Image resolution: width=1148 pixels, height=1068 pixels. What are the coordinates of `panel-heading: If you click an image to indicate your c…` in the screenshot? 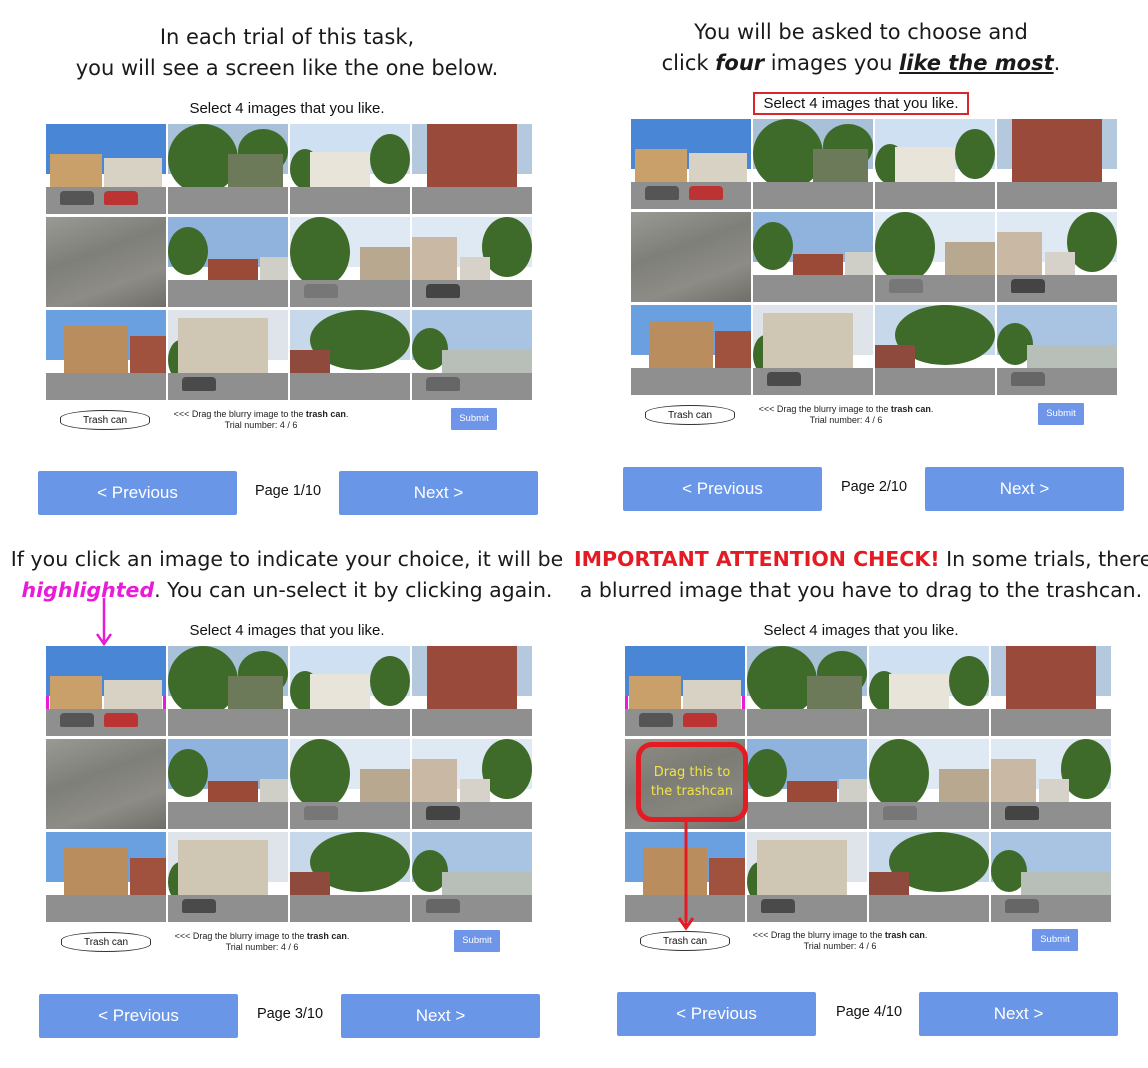 It's located at (287, 575).